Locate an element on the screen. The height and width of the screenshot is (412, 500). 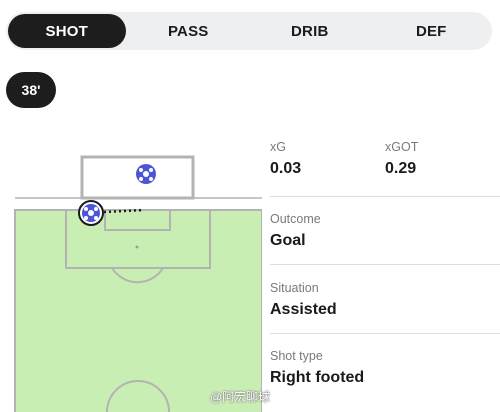
shot-type-tabbar: SHOT PASS DRIB DEF is located at coordinates (249, 31).